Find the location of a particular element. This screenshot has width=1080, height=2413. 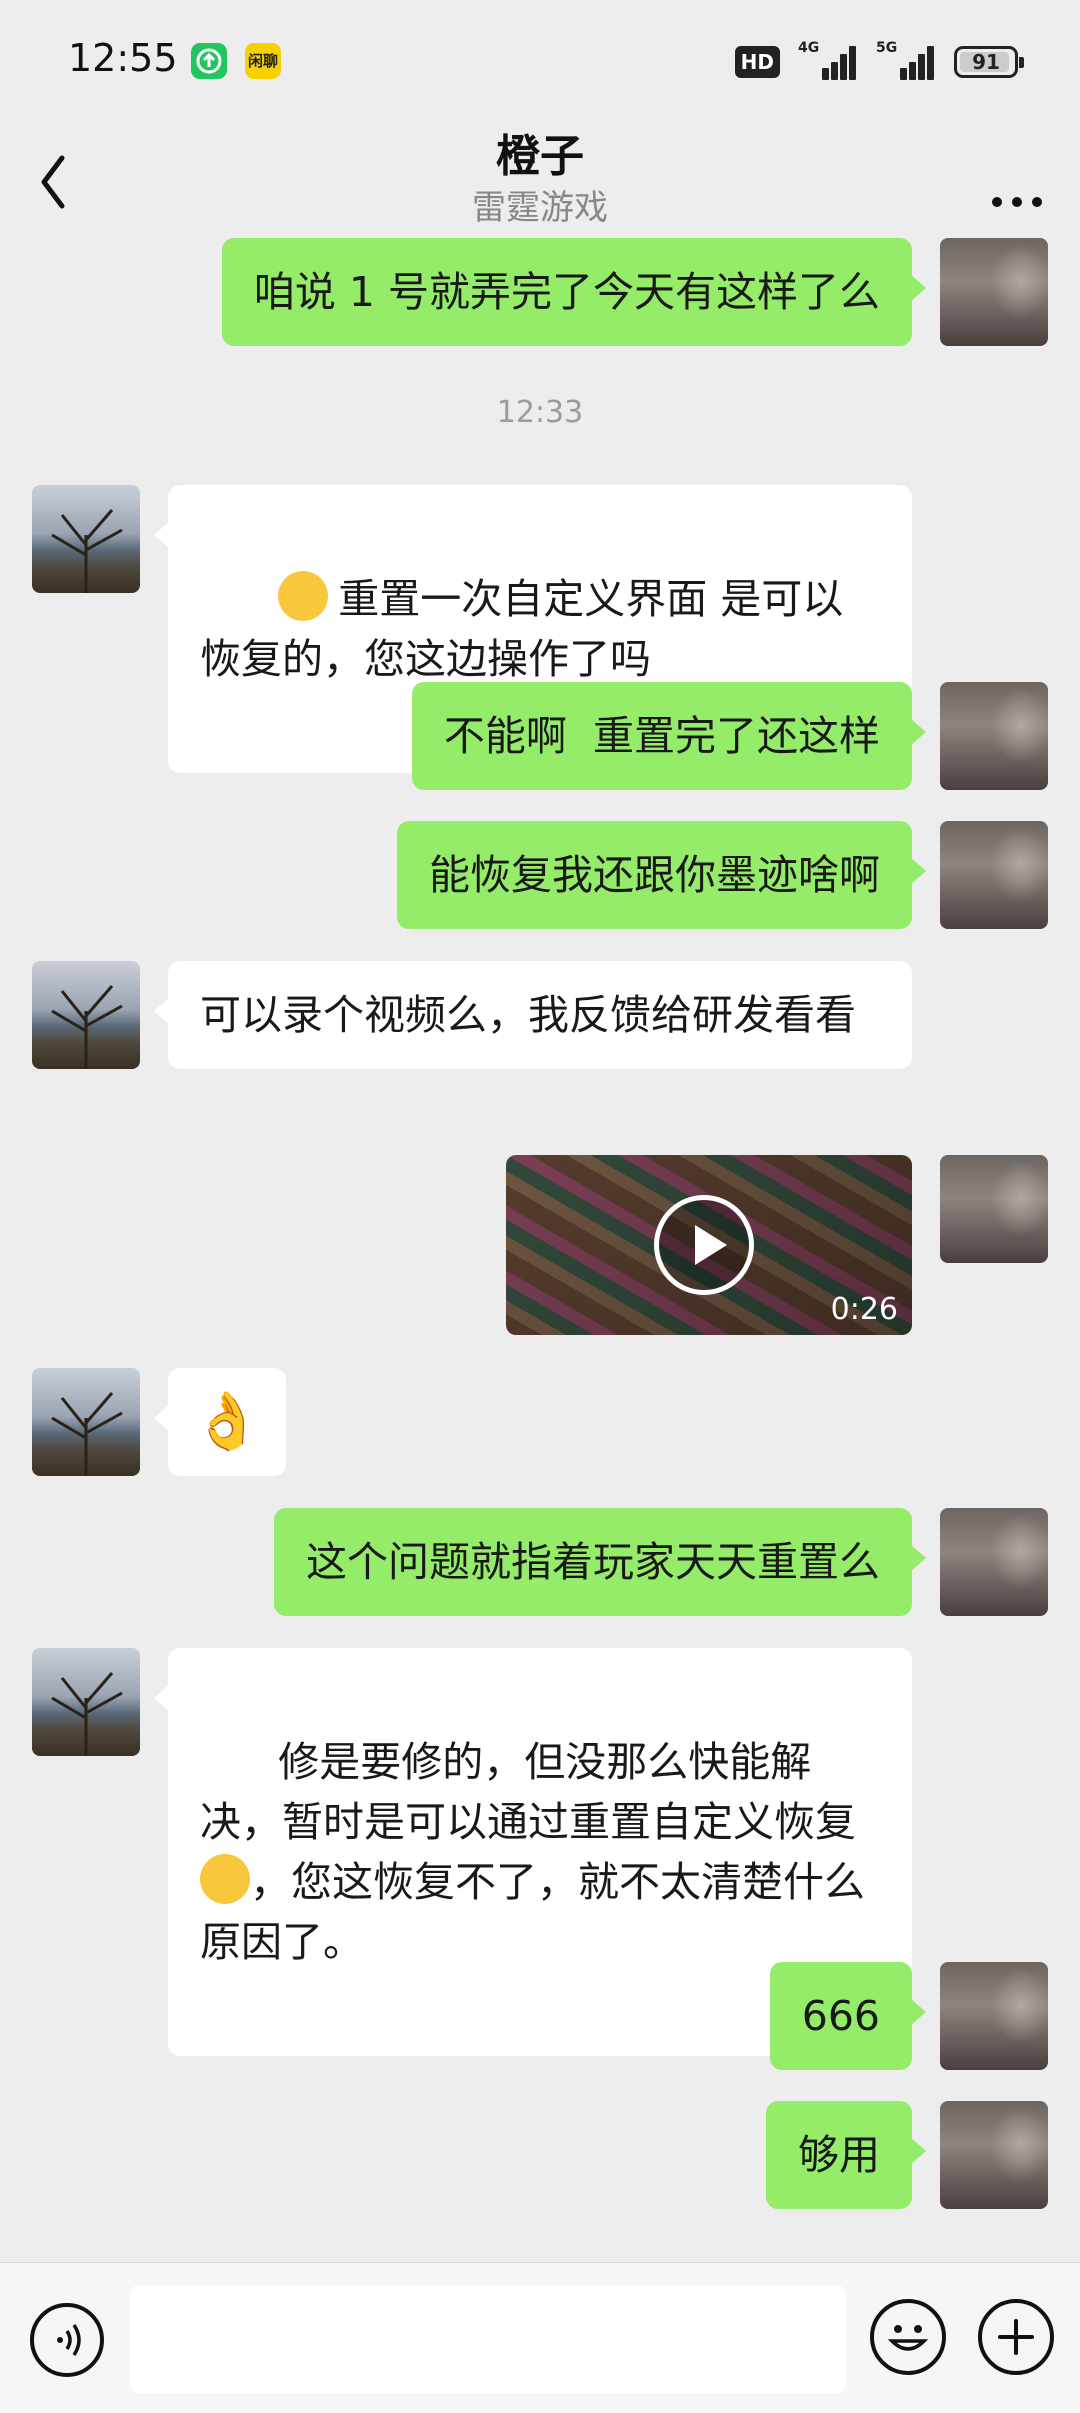

my-message-bubble: 能恢复我还跟你墨迹啥啊 is located at coordinates (661, 875).